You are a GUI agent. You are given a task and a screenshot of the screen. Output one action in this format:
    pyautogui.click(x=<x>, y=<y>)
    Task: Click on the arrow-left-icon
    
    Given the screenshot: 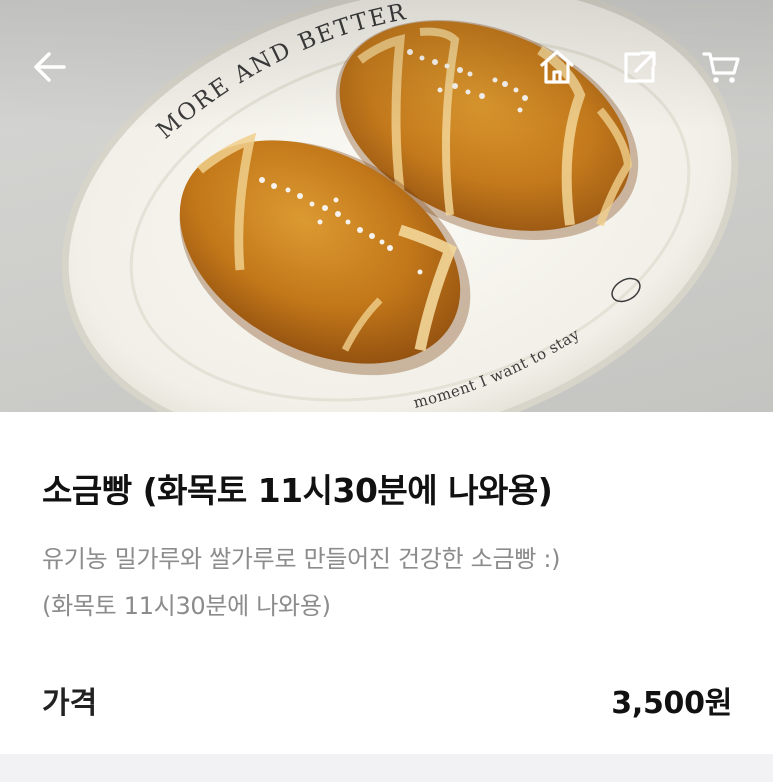 What is the action you would take?
    pyautogui.click(x=50, y=67)
    